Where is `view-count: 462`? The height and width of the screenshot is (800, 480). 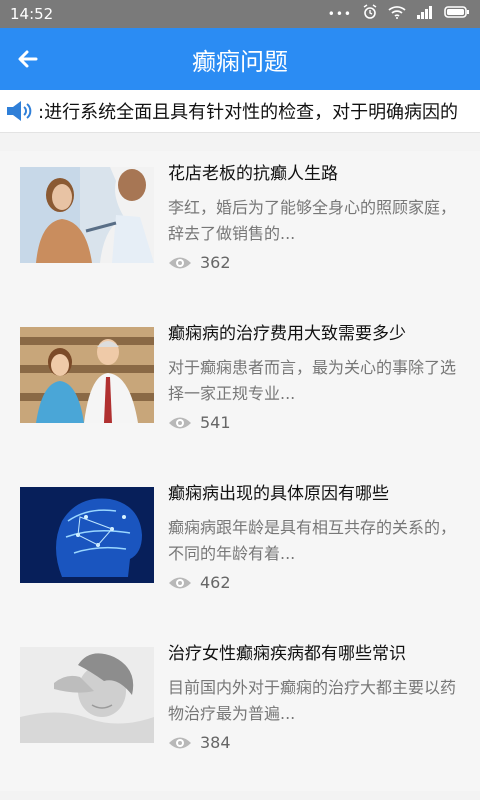 view-count: 462 is located at coordinates (199, 582).